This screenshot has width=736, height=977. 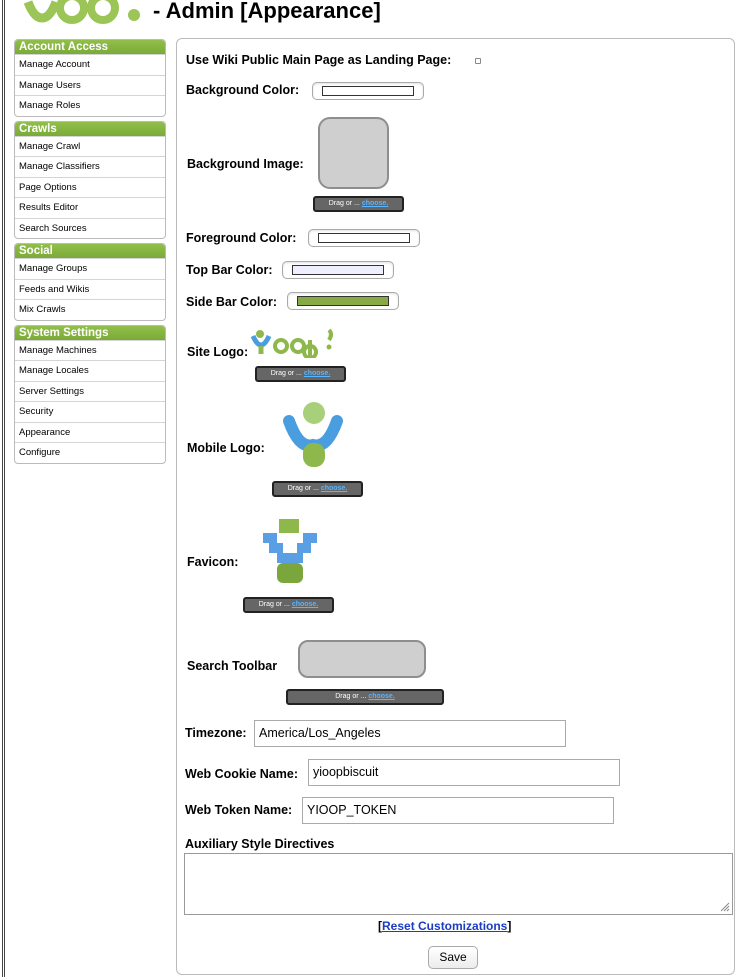 What do you see at coordinates (243, 90) in the screenshot?
I see `background-color-label: Background Color:` at bounding box center [243, 90].